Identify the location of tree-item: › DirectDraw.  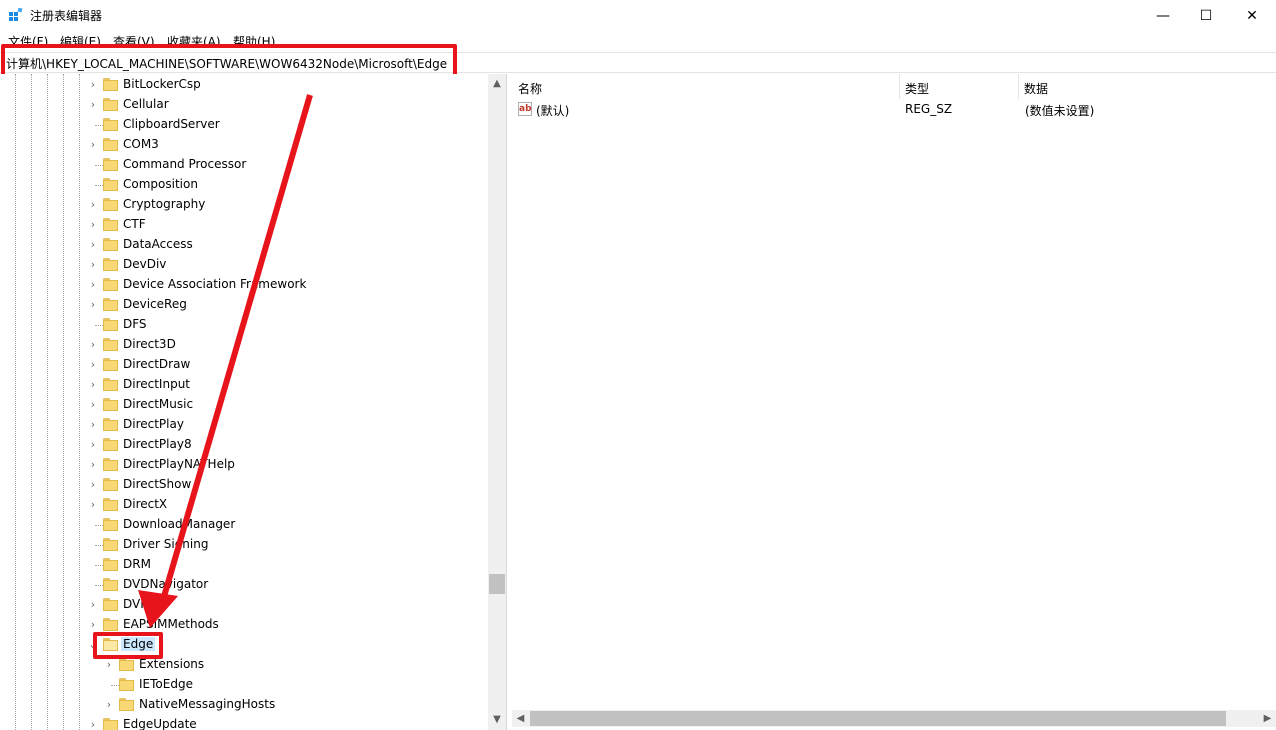
(240, 365).